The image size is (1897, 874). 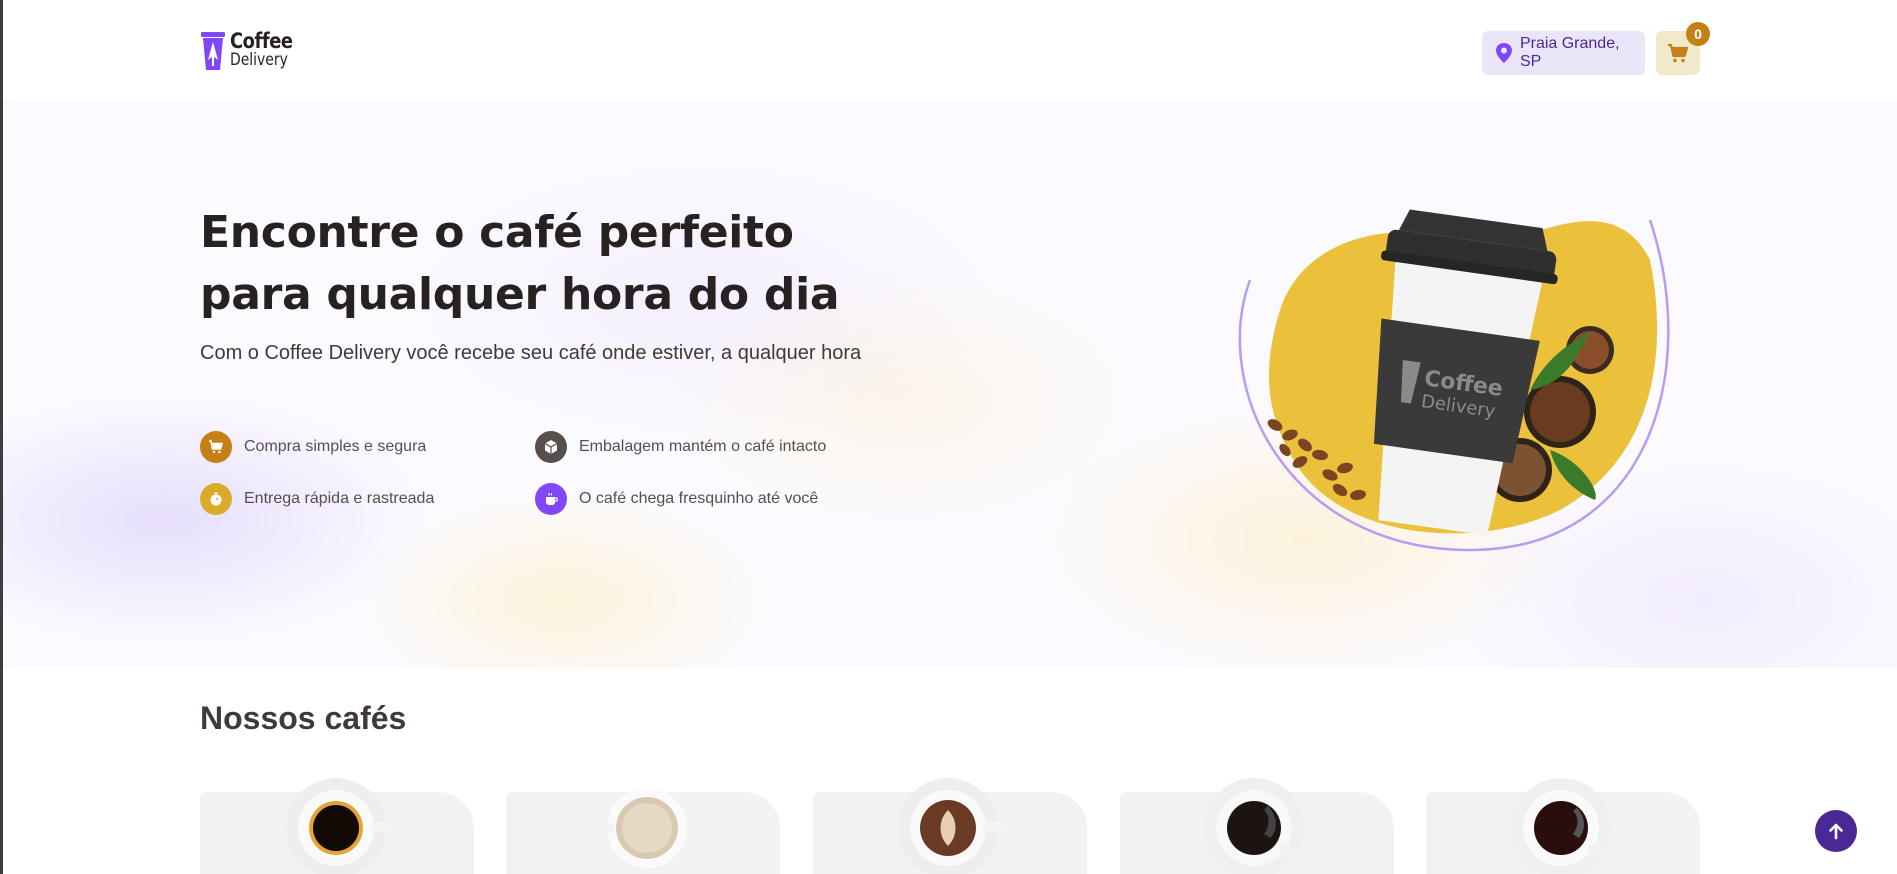 What do you see at coordinates (703, 446) in the screenshot?
I see `feature-label: Embalagem mantém o café intacto` at bounding box center [703, 446].